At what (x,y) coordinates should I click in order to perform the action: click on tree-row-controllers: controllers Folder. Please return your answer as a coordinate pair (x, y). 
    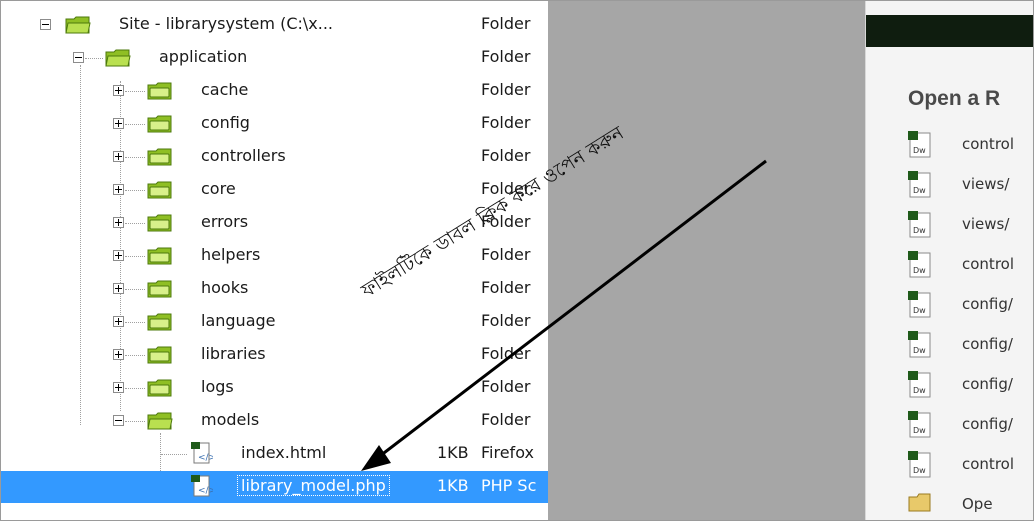
    Looking at the image, I should click on (274, 157).